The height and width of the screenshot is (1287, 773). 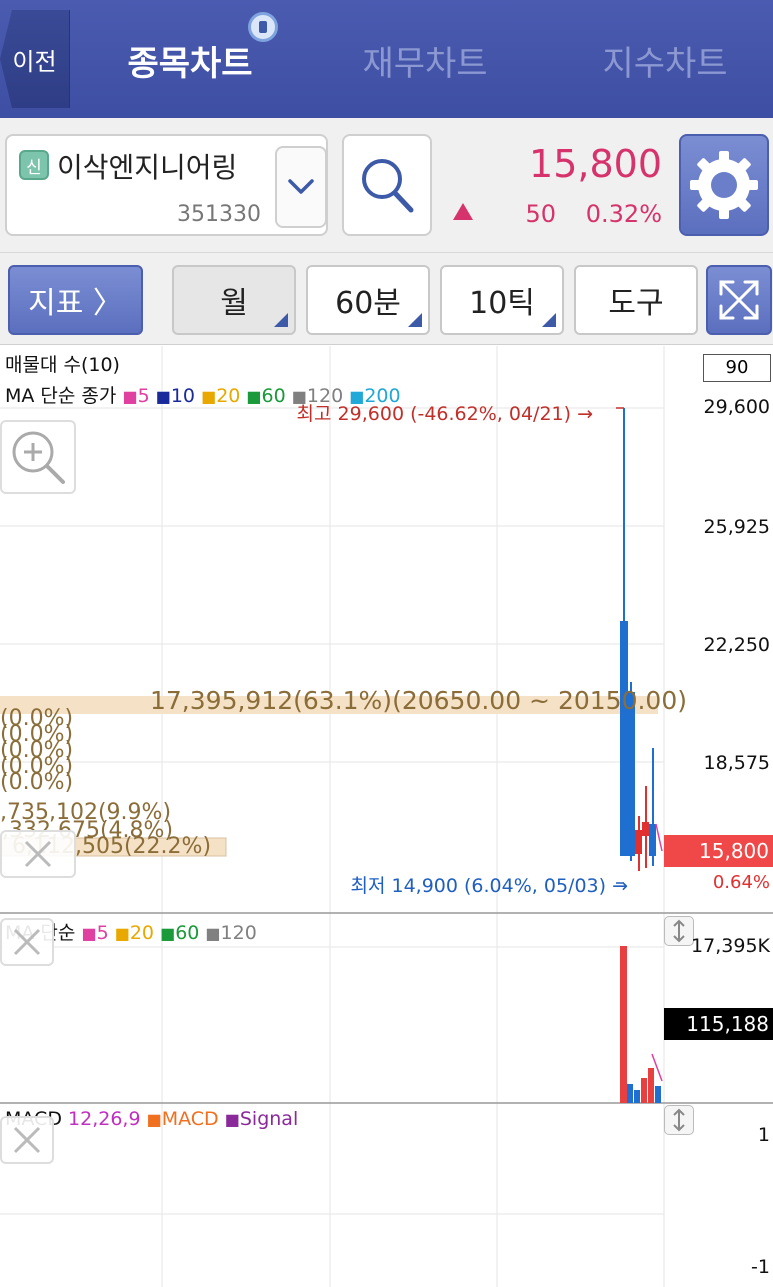 What do you see at coordinates (368, 303) in the screenshot?
I see `period-60min-label: 60분` at bounding box center [368, 303].